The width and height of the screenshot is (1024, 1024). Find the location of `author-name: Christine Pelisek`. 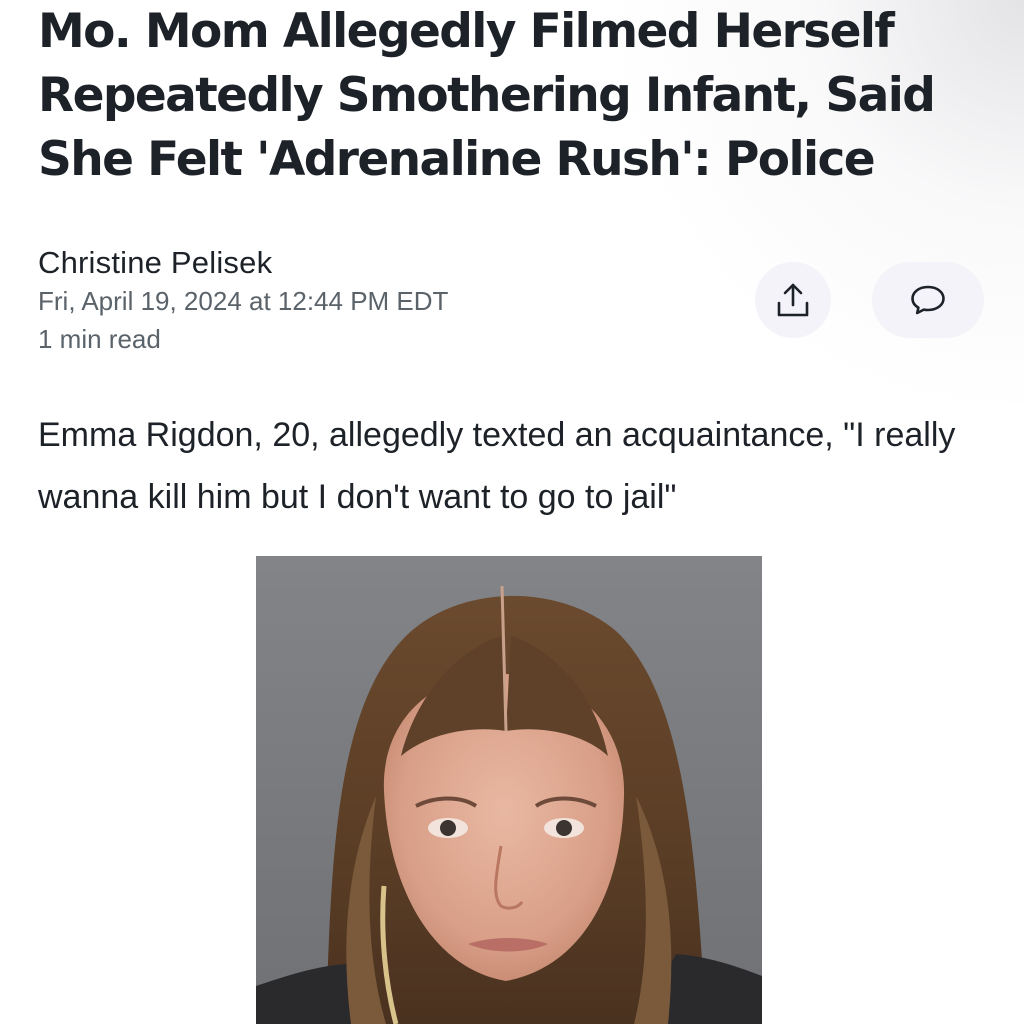

author-name: Christine Pelisek is located at coordinates (243, 263).